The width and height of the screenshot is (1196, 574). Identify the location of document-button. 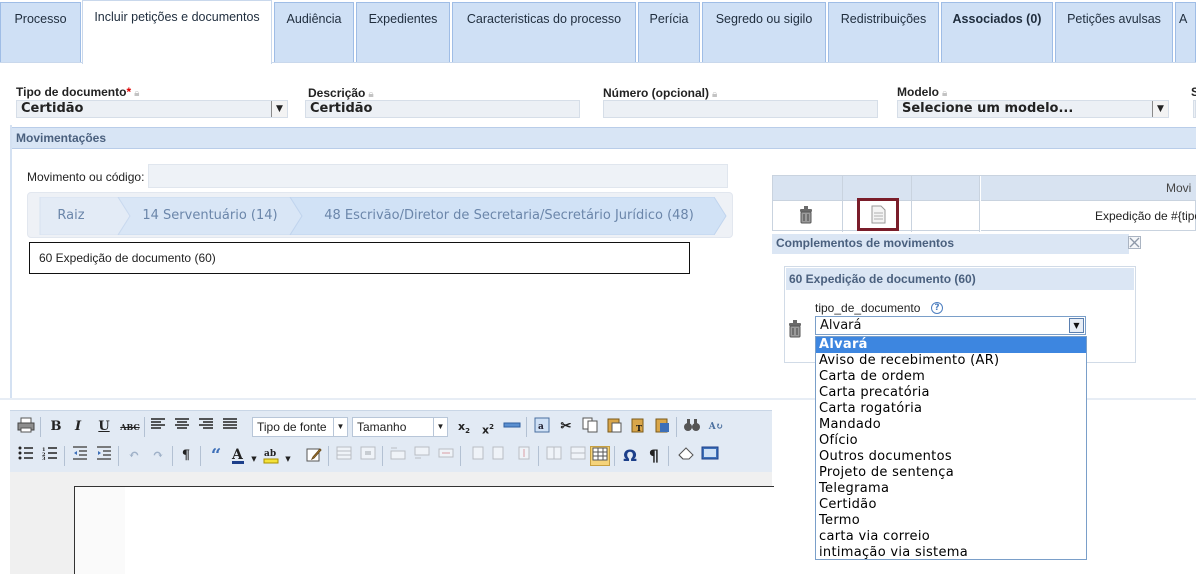
(878, 214).